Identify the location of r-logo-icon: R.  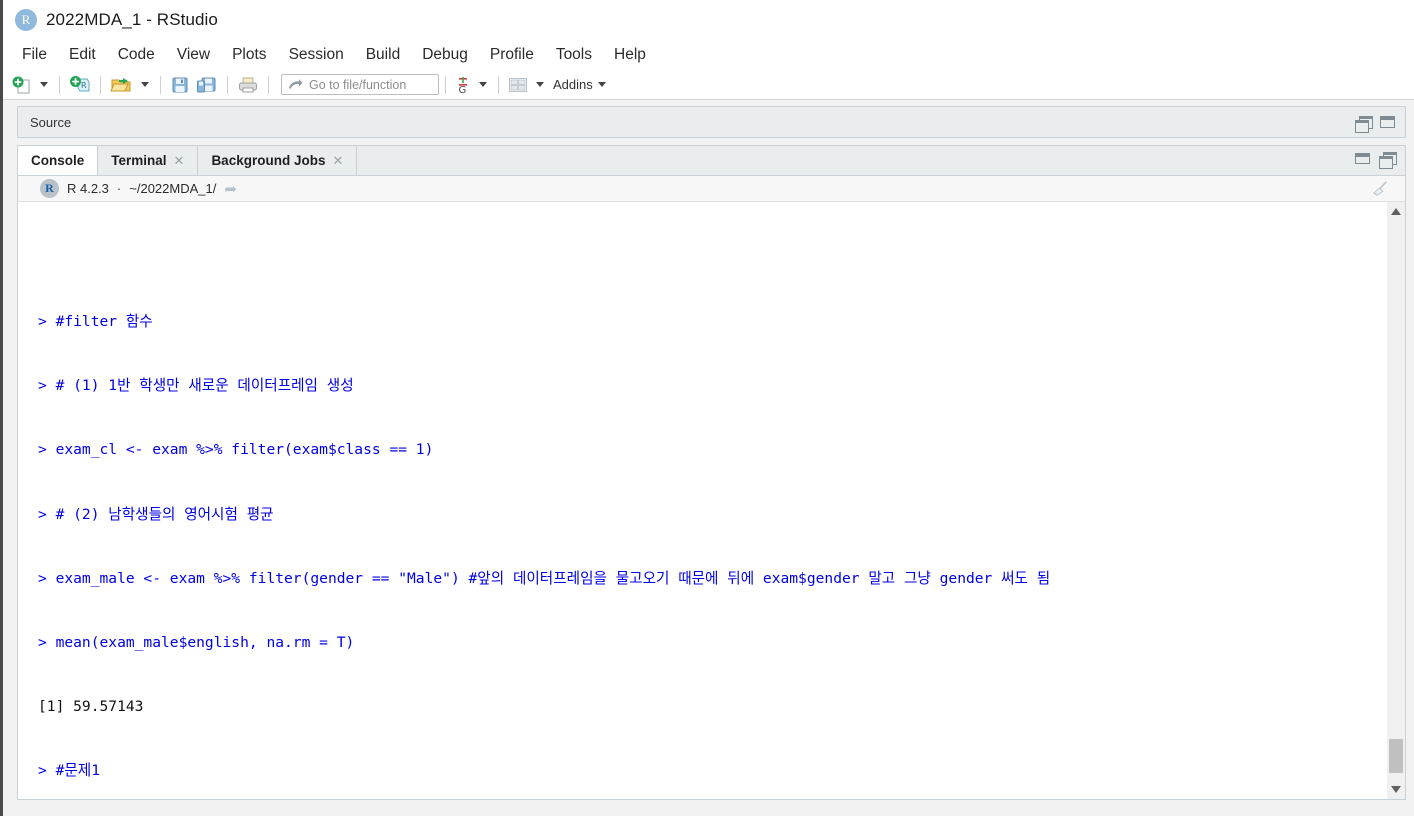
(26, 20).